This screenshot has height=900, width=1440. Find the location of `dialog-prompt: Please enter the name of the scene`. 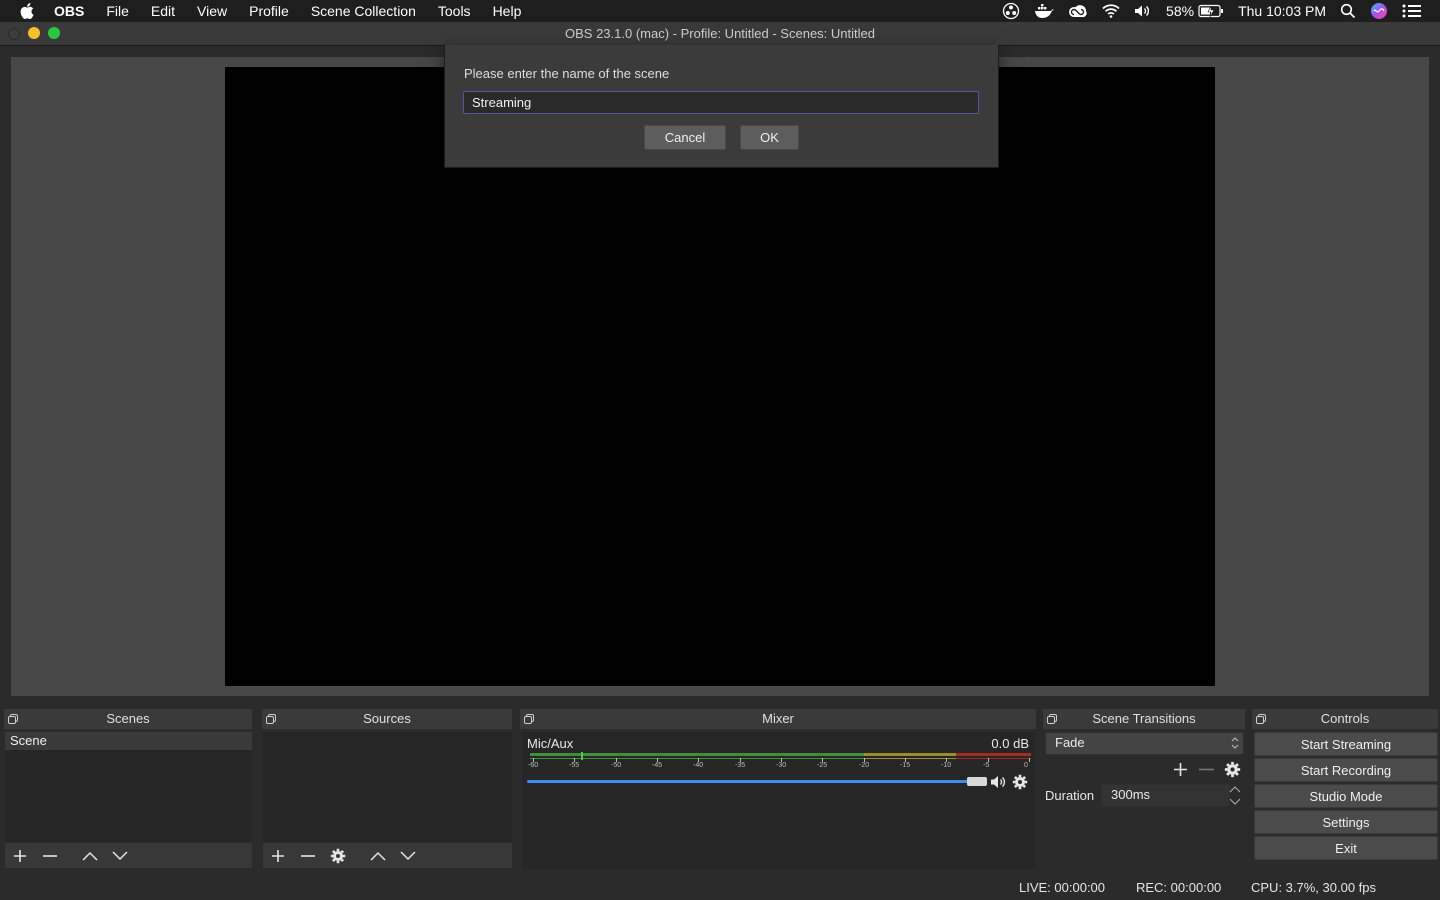

dialog-prompt: Please enter the name of the scene is located at coordinates (567, 73).